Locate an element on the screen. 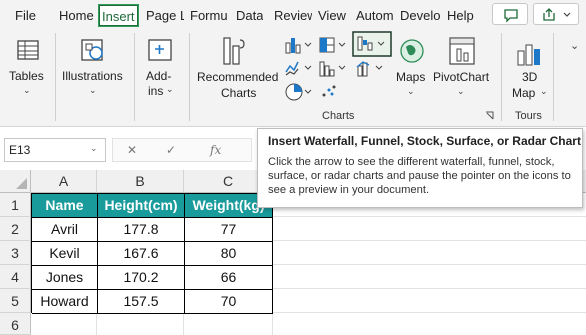 Image resolution: width=586 pixels, height=335 pixels. row-header-3: 3 is located at coordinates (15, 253).